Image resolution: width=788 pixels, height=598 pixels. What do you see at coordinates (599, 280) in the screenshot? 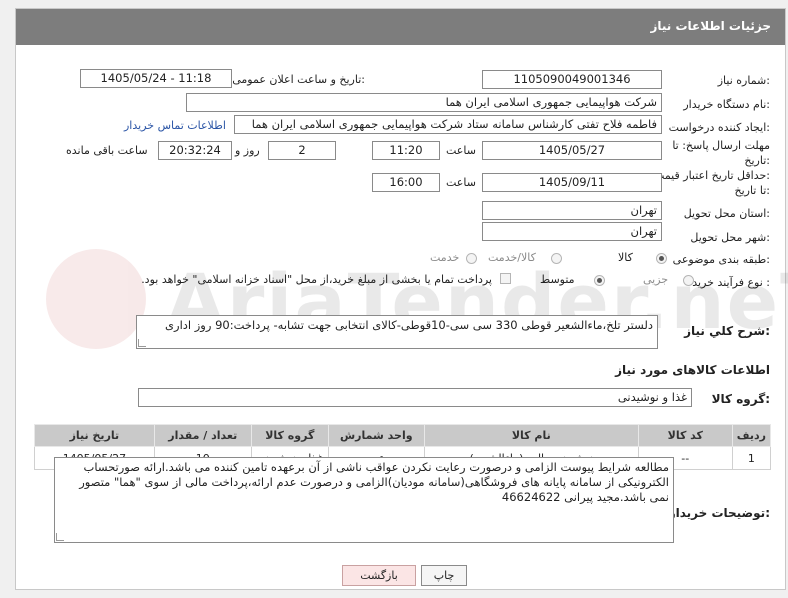
I see `process-radio-medium` at bounding box center [599, 280].